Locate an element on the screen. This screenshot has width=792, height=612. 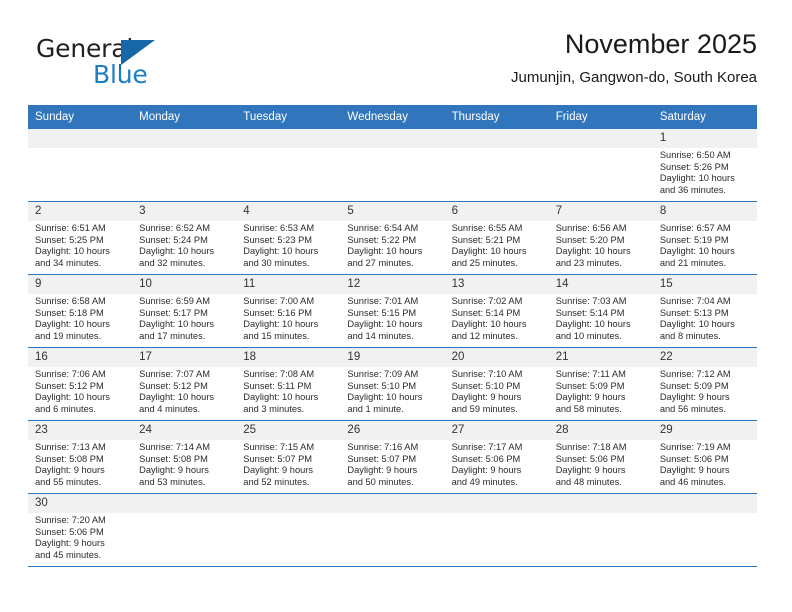
day-info-line: and 34 minutes. is located at coordinates (68, 262).